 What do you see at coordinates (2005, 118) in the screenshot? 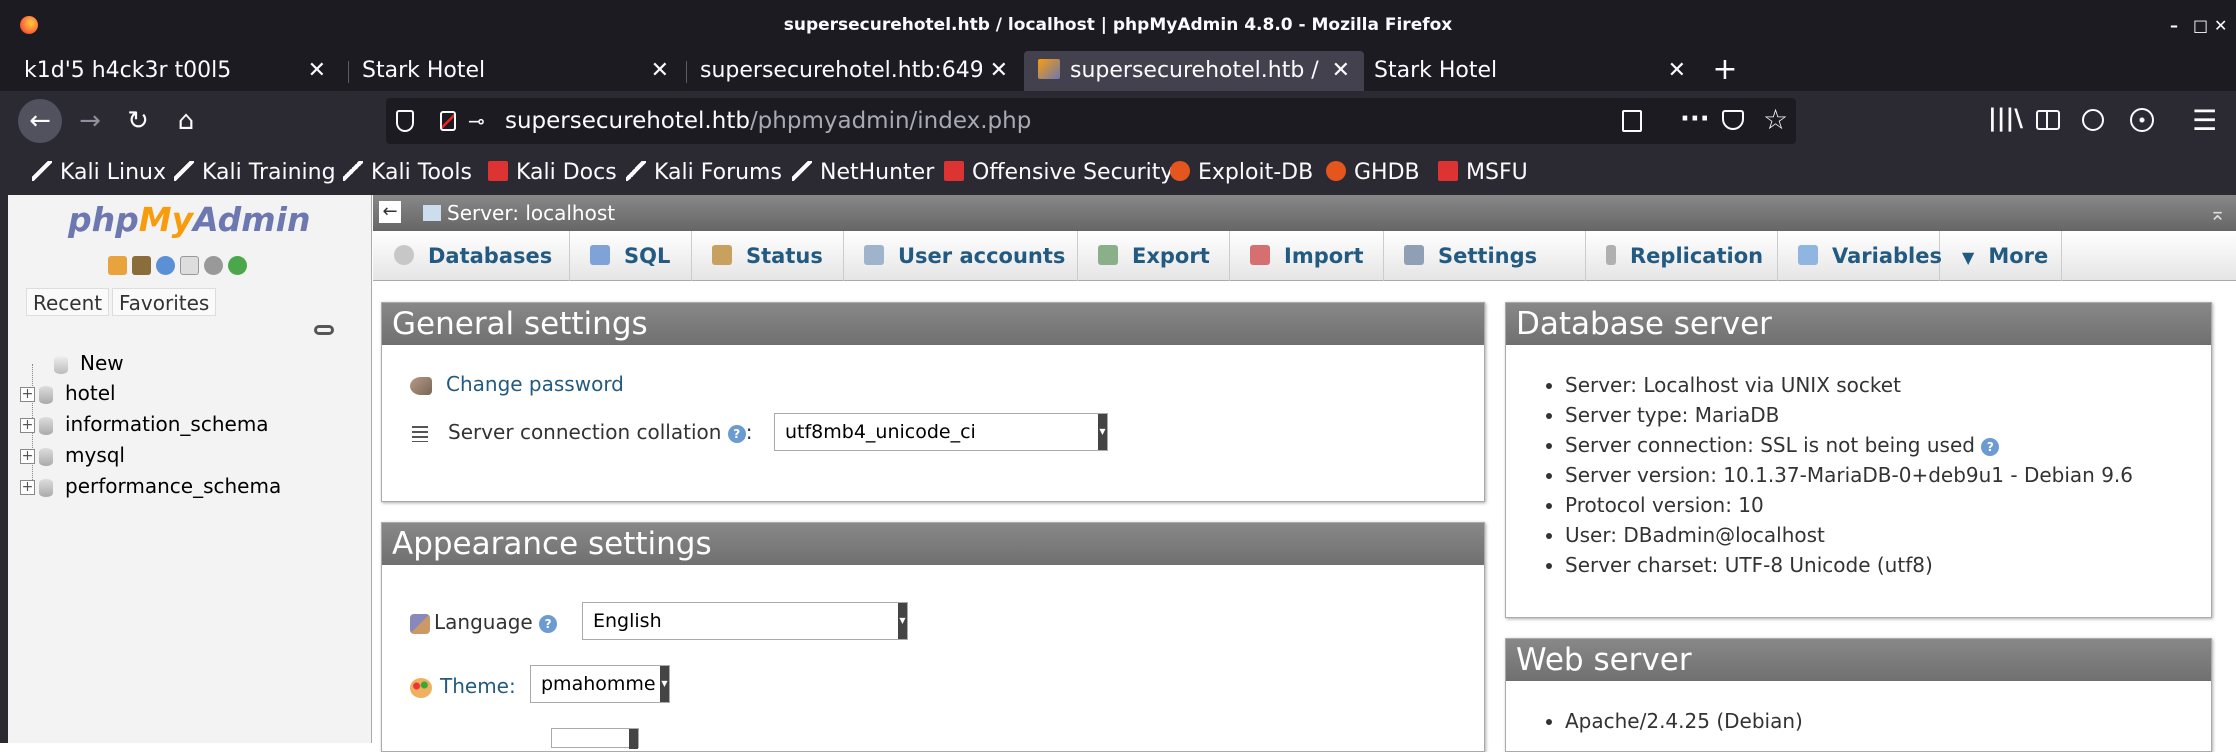
I see `library-icon: |||\` at bounding box center [2005, 118].